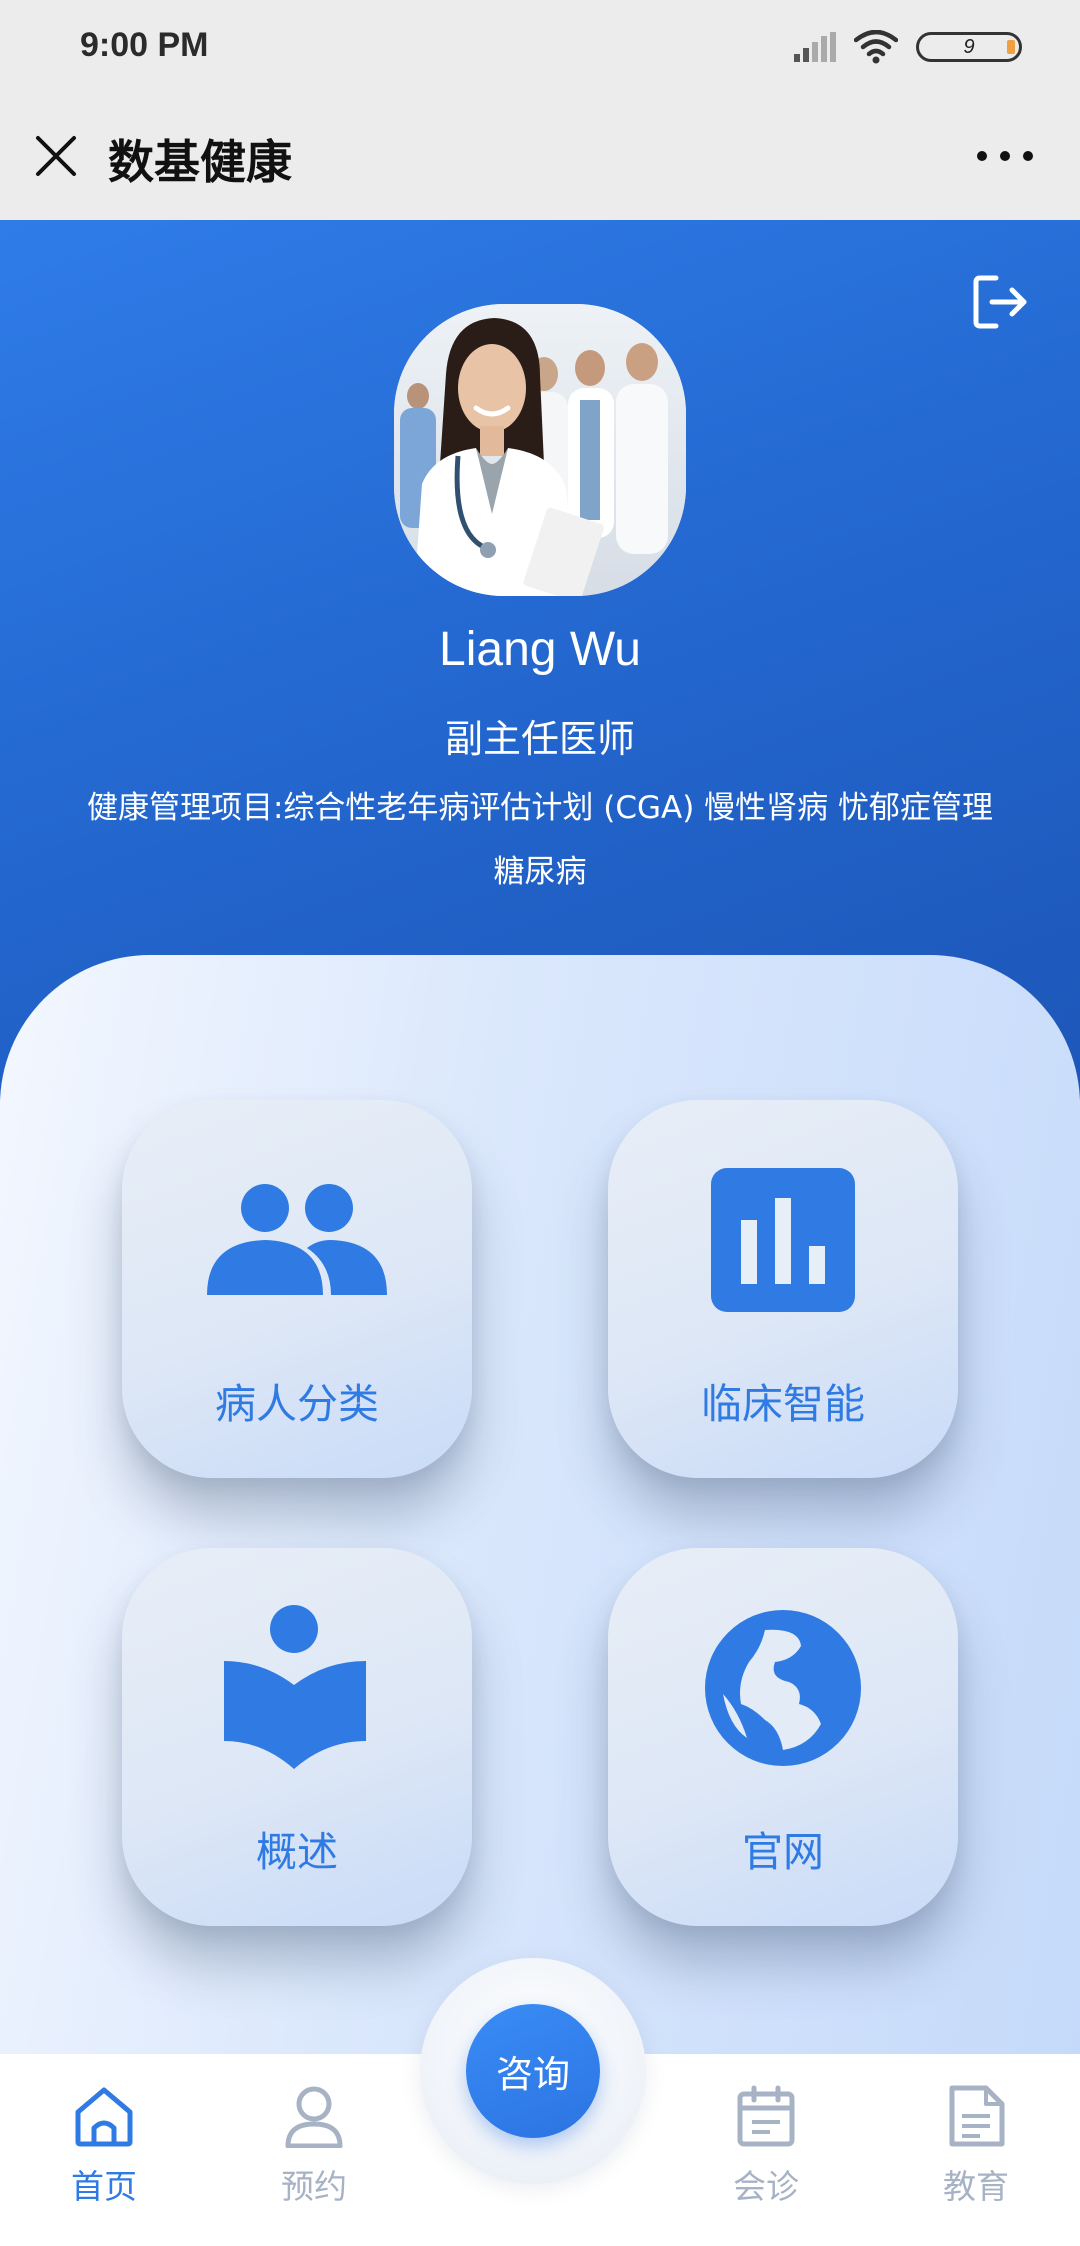 The image size is (1080, 2246). I want to click on consult-button: 咨询, so click(533, 2071).